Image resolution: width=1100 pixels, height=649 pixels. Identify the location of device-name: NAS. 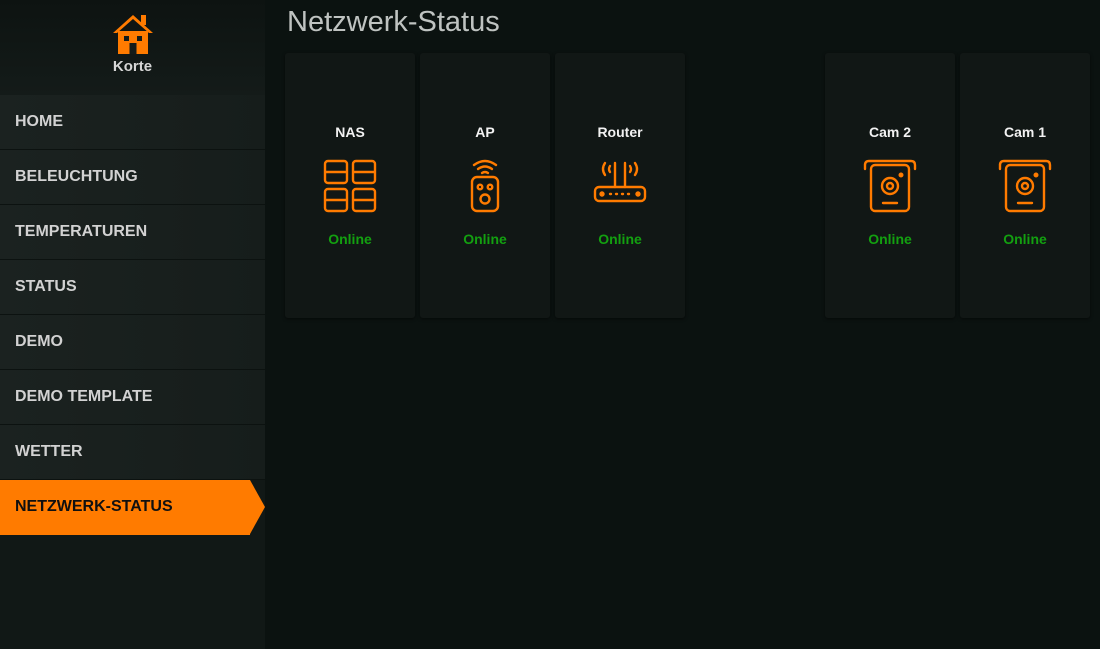
(350, 132).